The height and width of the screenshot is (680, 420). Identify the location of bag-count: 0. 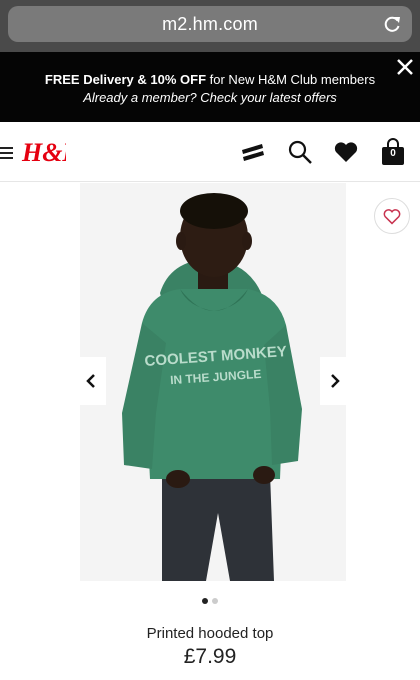
(393, 153).